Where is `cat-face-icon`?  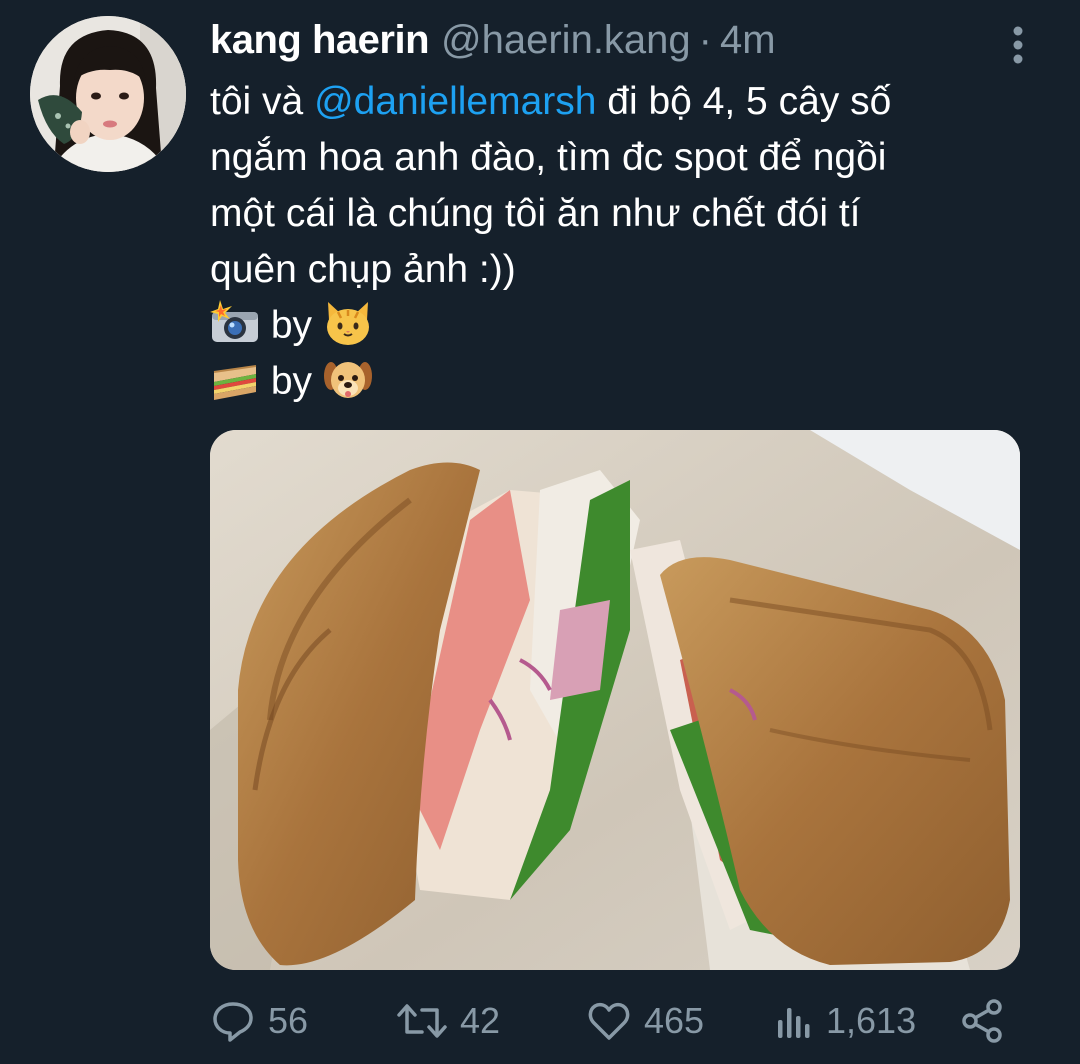 cat-face-icon is located at coordinates (348, 323).